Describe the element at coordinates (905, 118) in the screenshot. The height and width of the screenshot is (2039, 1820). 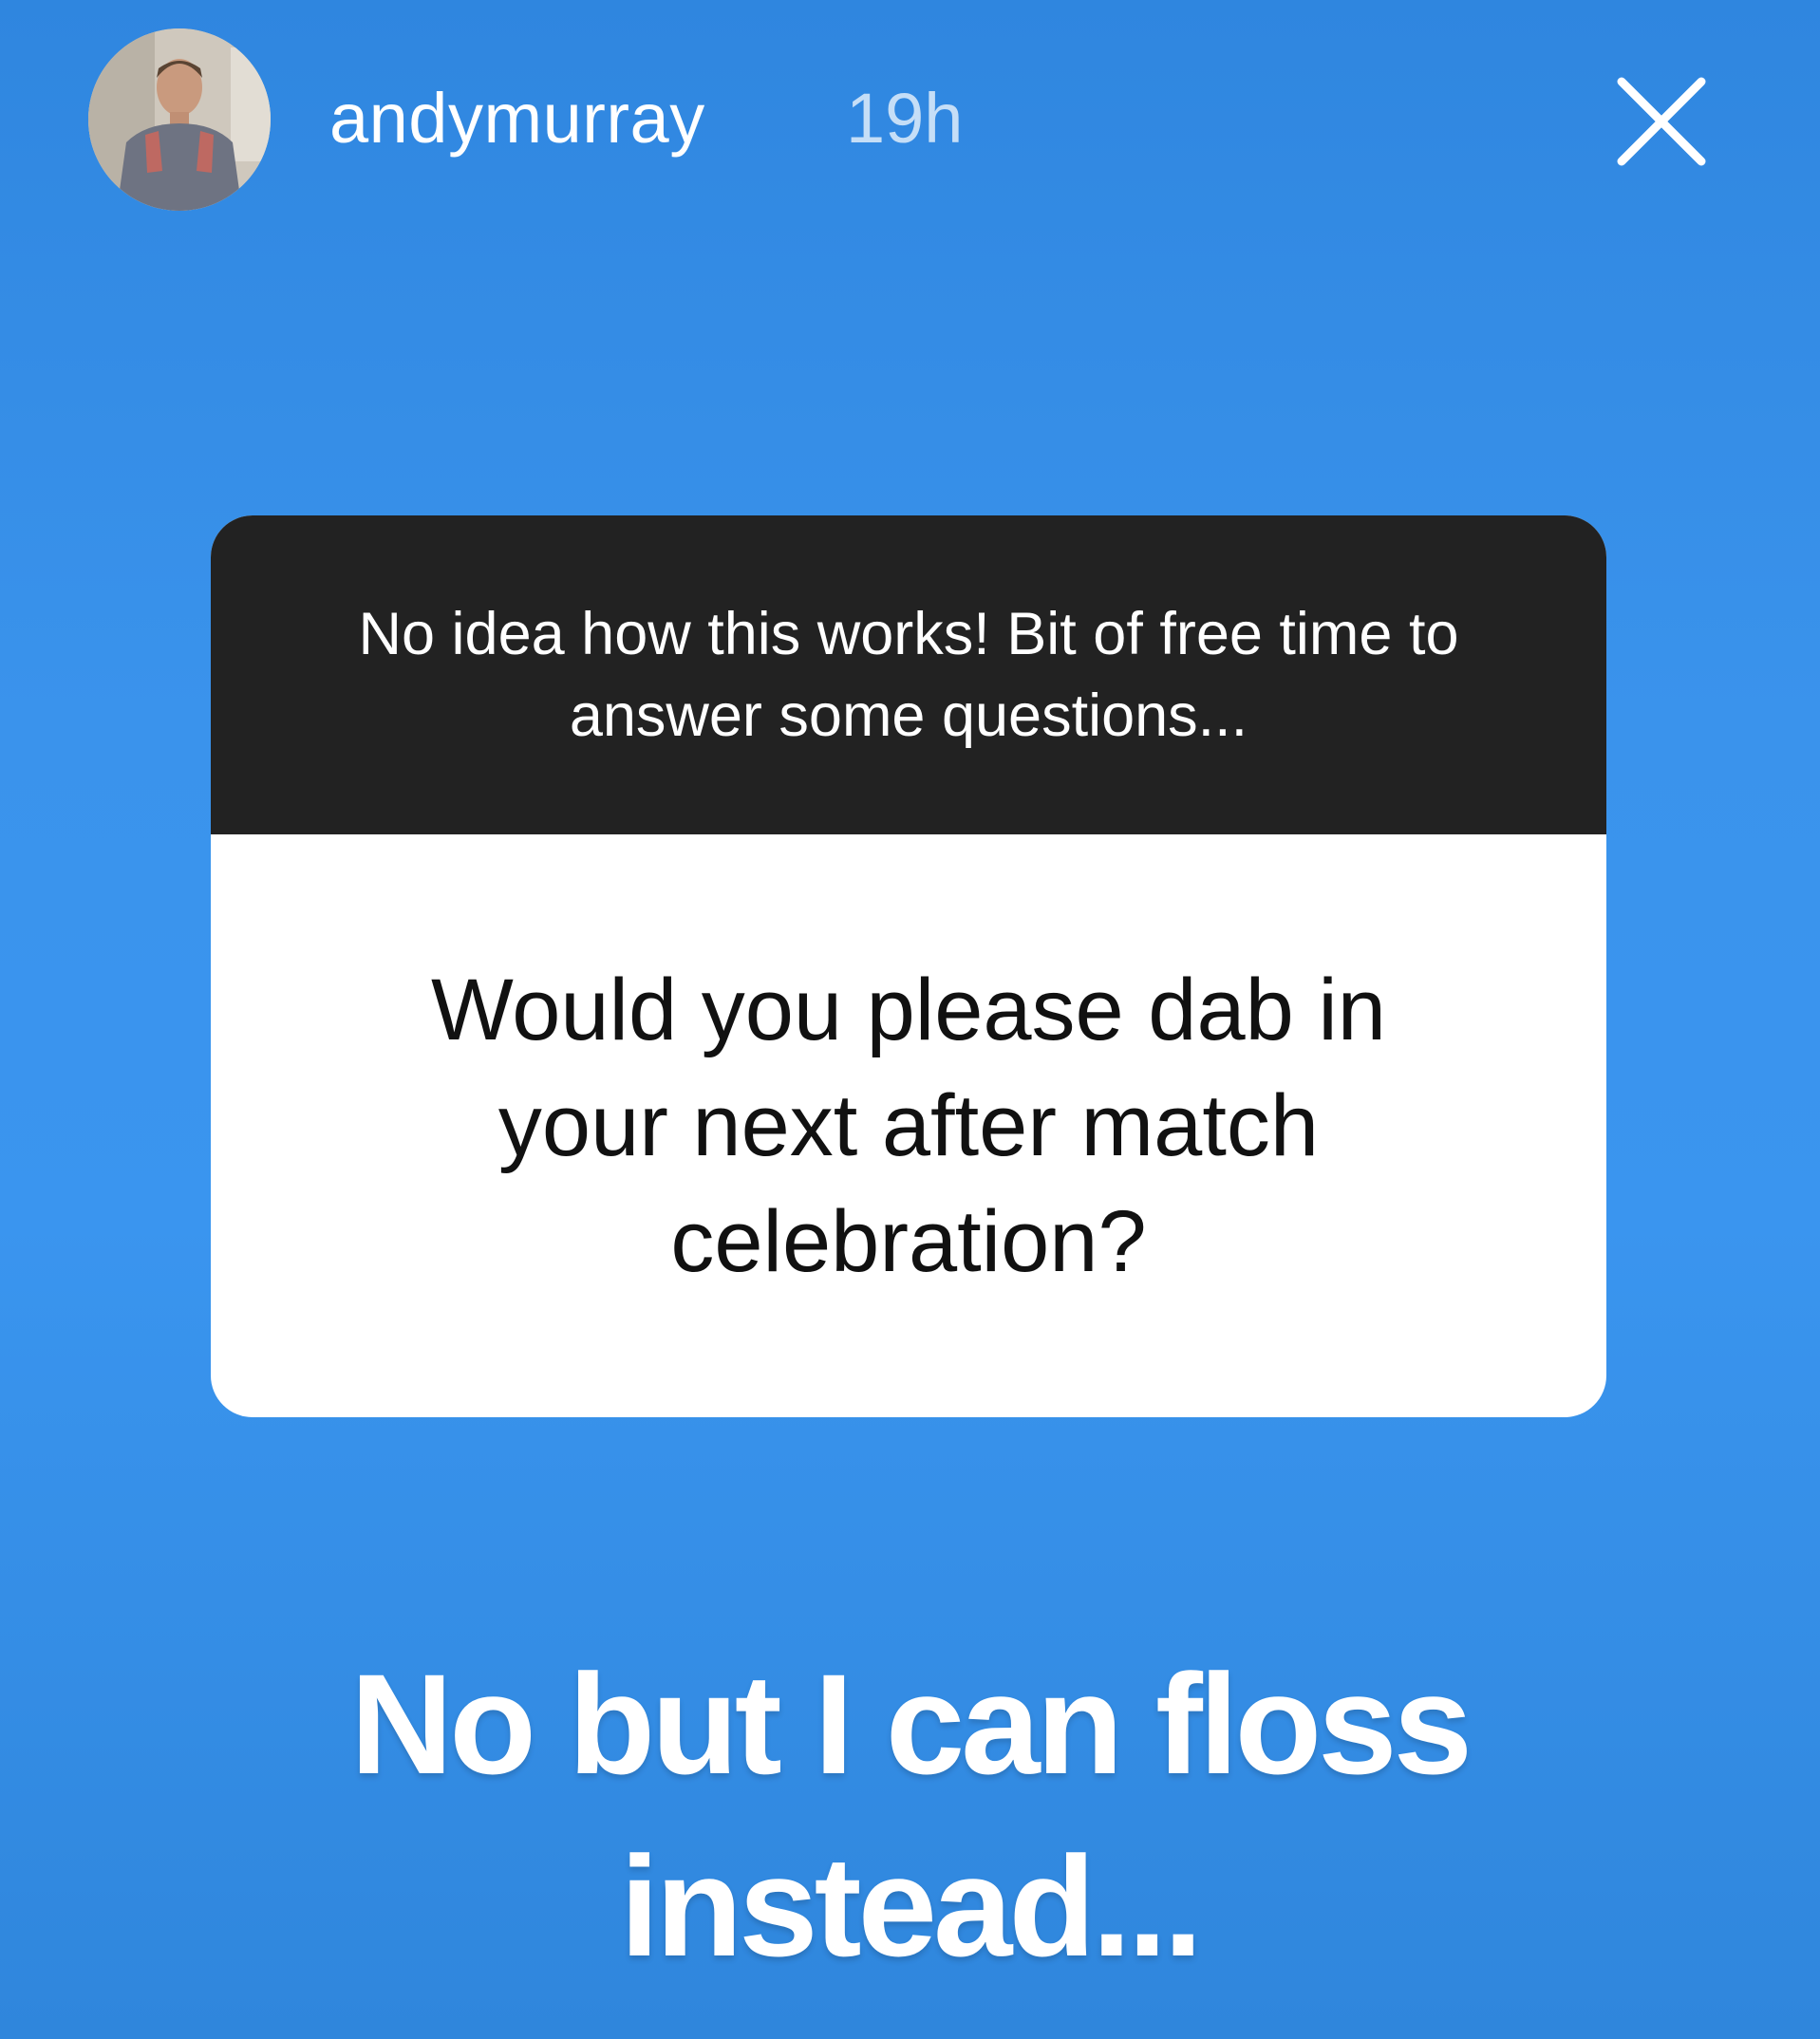
I see `story-timestamp: 19h` at that location.